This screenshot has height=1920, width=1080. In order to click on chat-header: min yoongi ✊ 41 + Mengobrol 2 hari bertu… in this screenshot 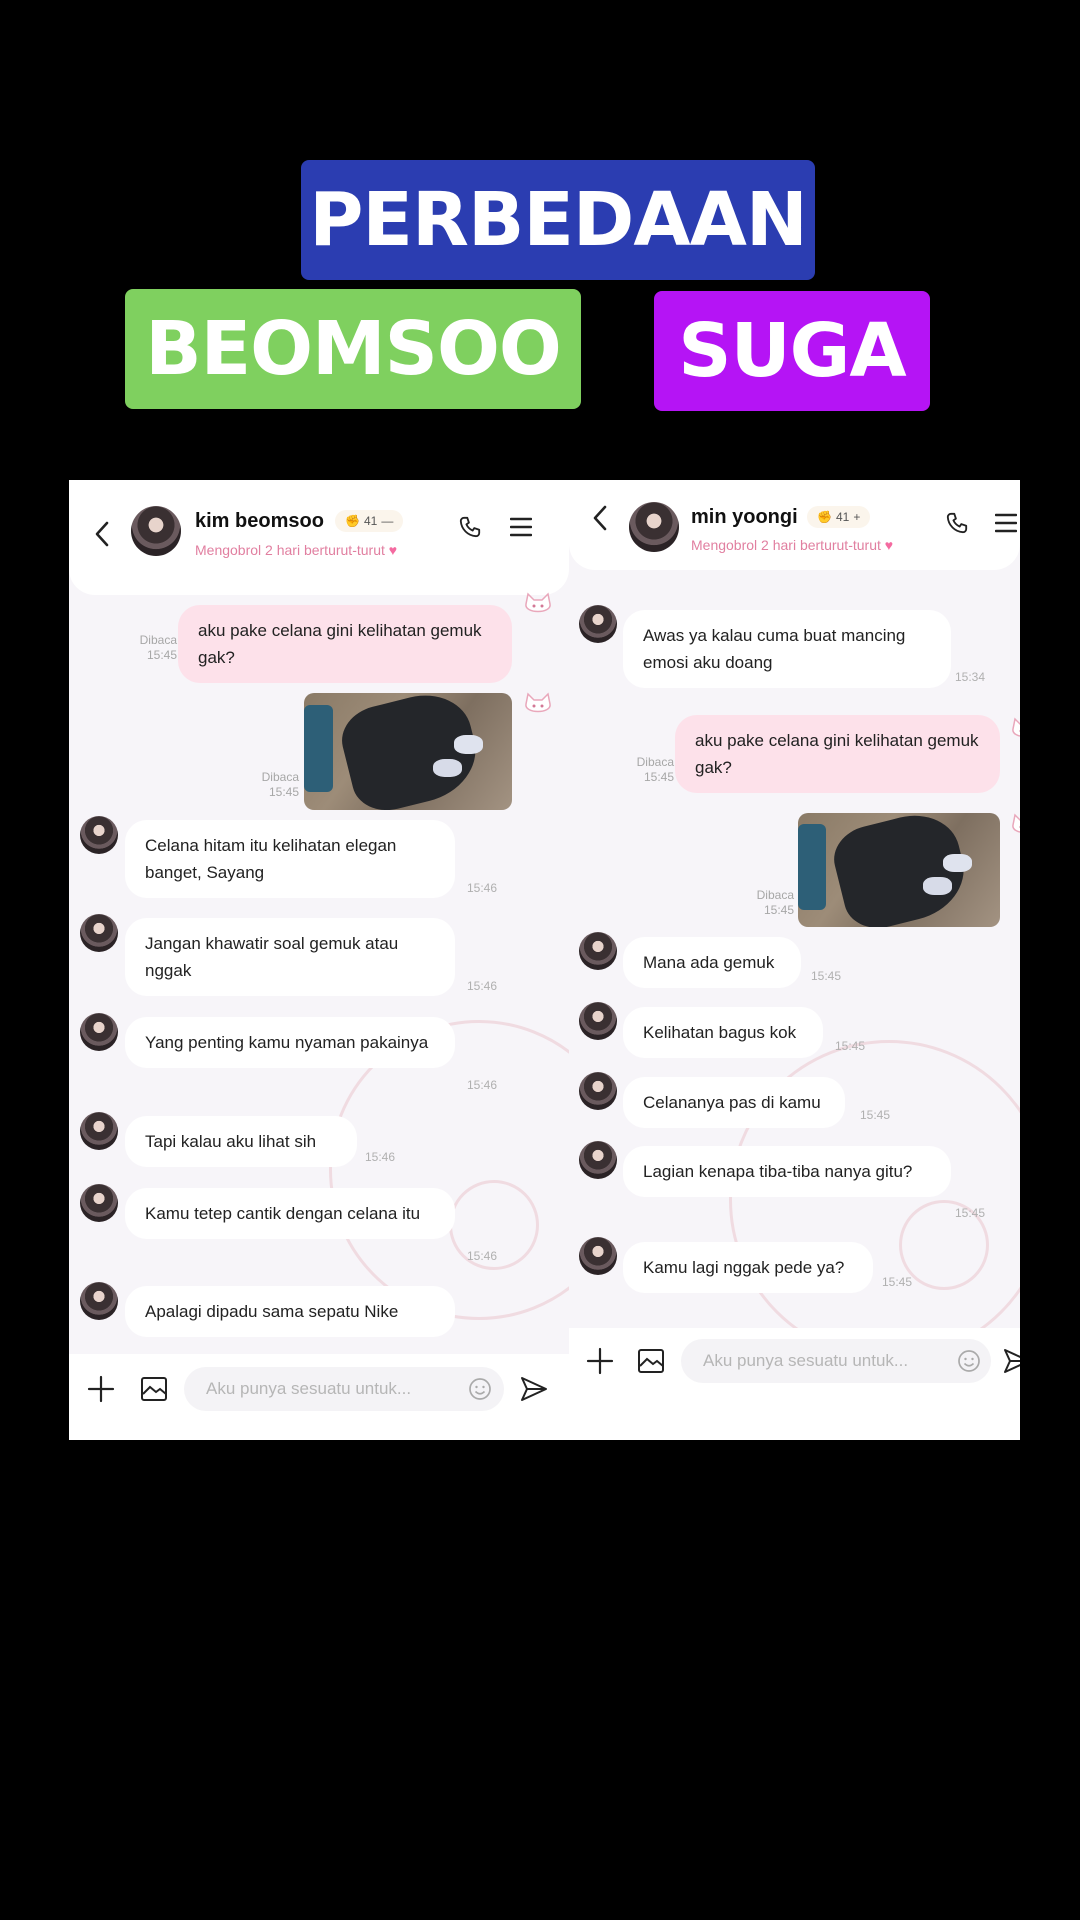, I will do `click(794, 525)`.